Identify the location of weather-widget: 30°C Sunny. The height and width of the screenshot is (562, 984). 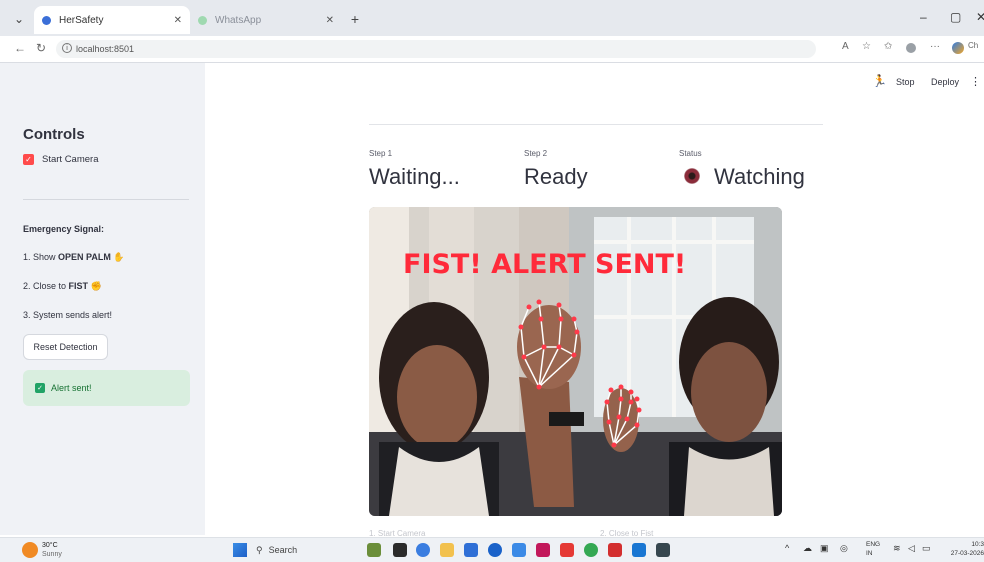
(52, 550).